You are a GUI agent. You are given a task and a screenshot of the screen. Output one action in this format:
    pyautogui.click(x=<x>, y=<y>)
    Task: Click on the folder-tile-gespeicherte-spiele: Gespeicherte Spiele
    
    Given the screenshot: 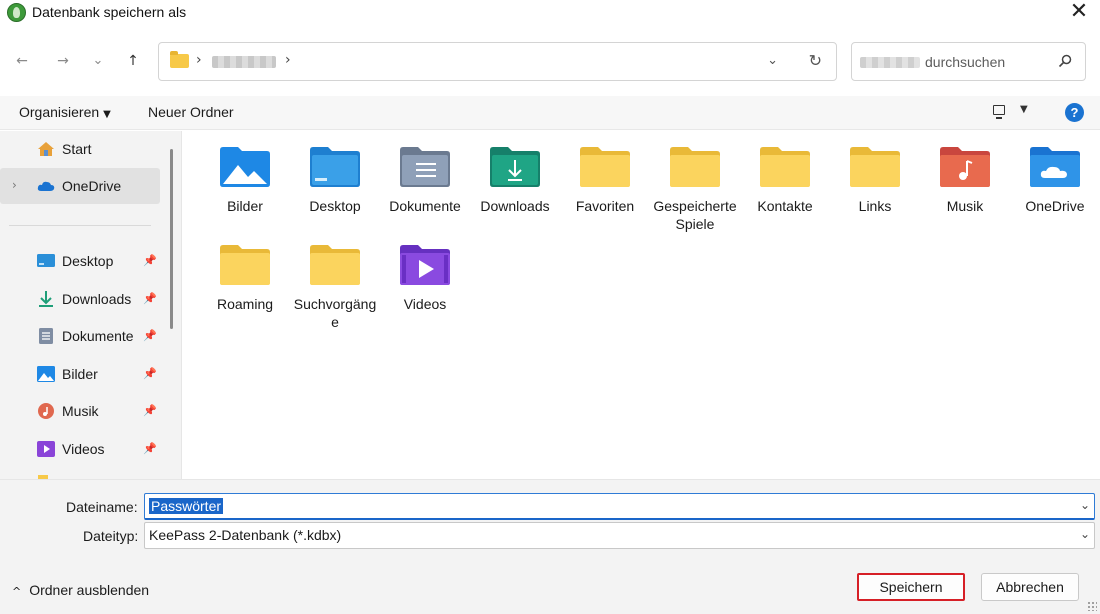 What is the action you would take?
    pyautogui.click(x=695, y=181)
    